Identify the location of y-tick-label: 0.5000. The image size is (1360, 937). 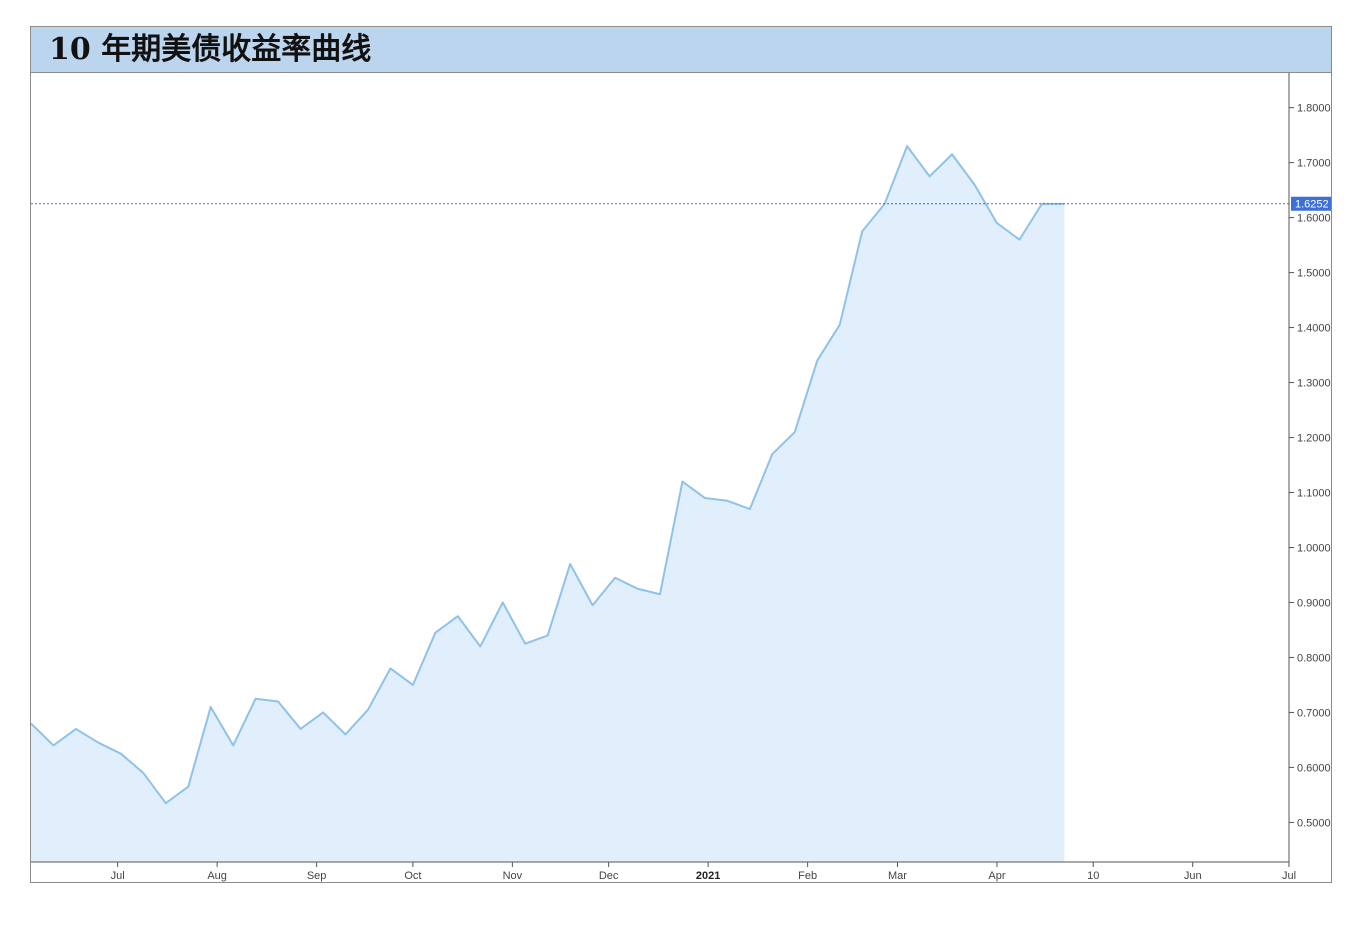
(1314, 823).